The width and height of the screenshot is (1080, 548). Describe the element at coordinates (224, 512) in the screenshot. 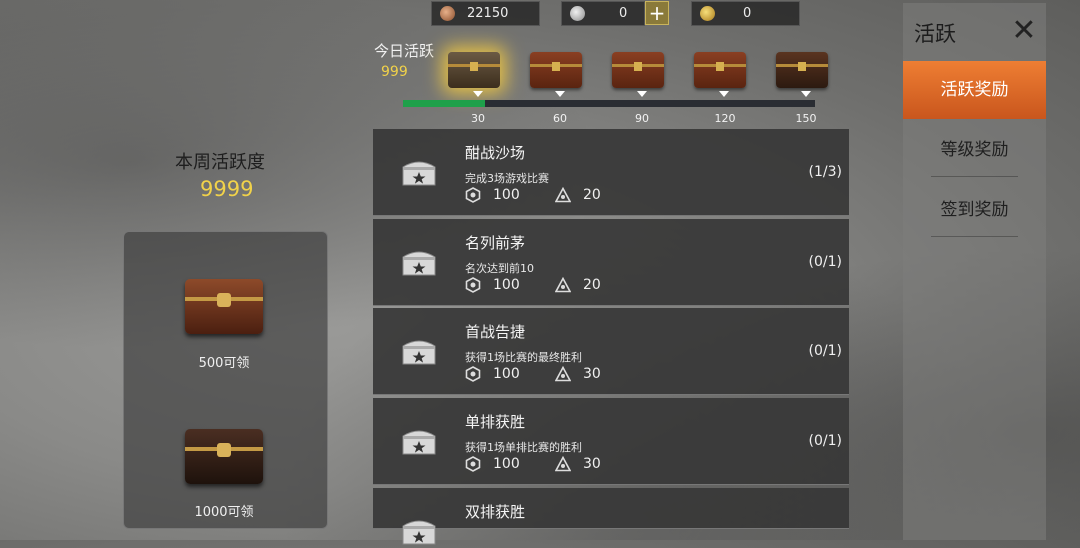

I see `weekly-chest-1000-label: 1000可领` at that location.